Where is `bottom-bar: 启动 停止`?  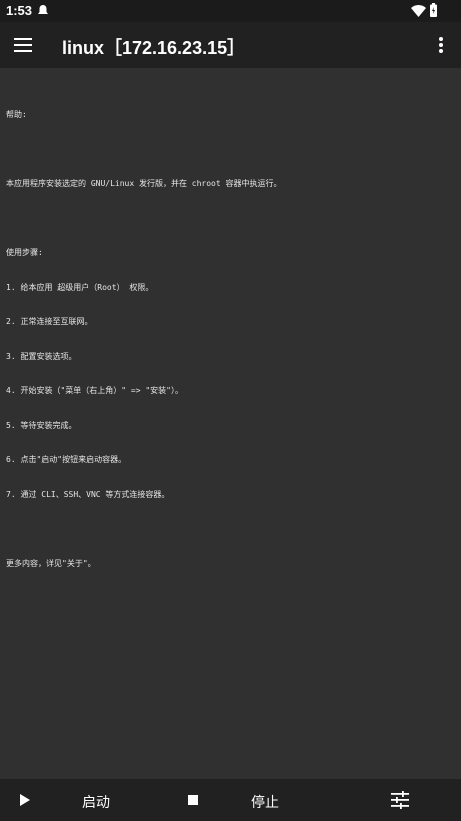
bottom-bar: 启动 停止 is located at coordinates (230, 800).